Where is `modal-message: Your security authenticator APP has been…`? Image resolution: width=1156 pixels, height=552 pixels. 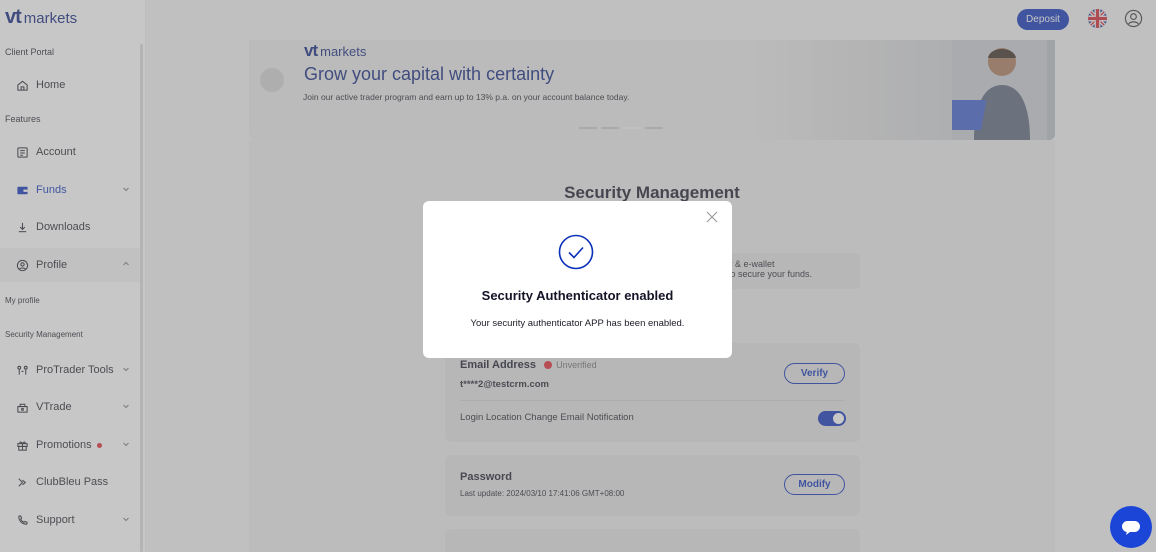 modal-message: Your security authenticator APP has been… is located at coordinates (577, 323).